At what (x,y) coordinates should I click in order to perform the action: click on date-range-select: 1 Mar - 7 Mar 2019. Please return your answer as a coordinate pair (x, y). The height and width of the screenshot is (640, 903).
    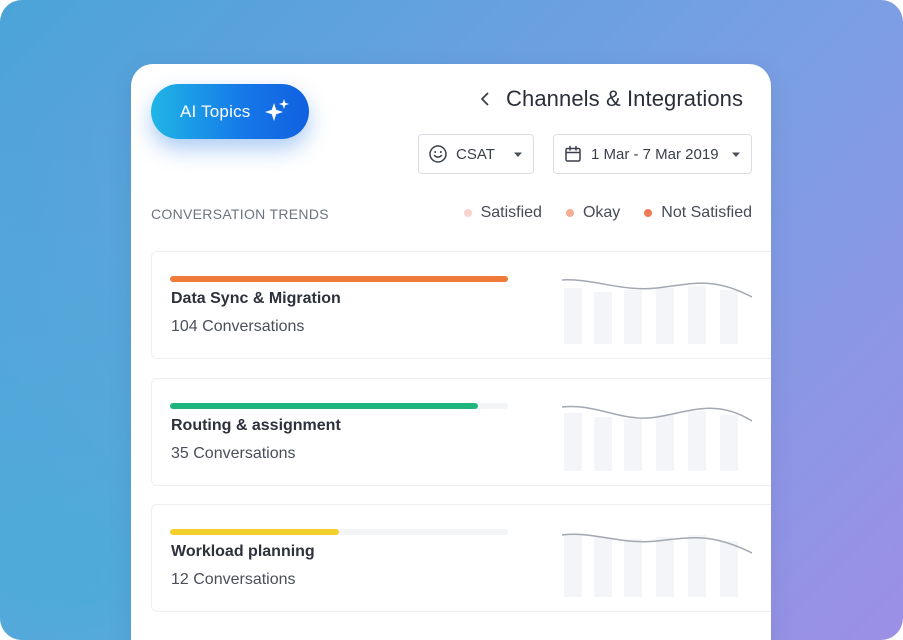
    Looking at the image, I should click on (652, 154).